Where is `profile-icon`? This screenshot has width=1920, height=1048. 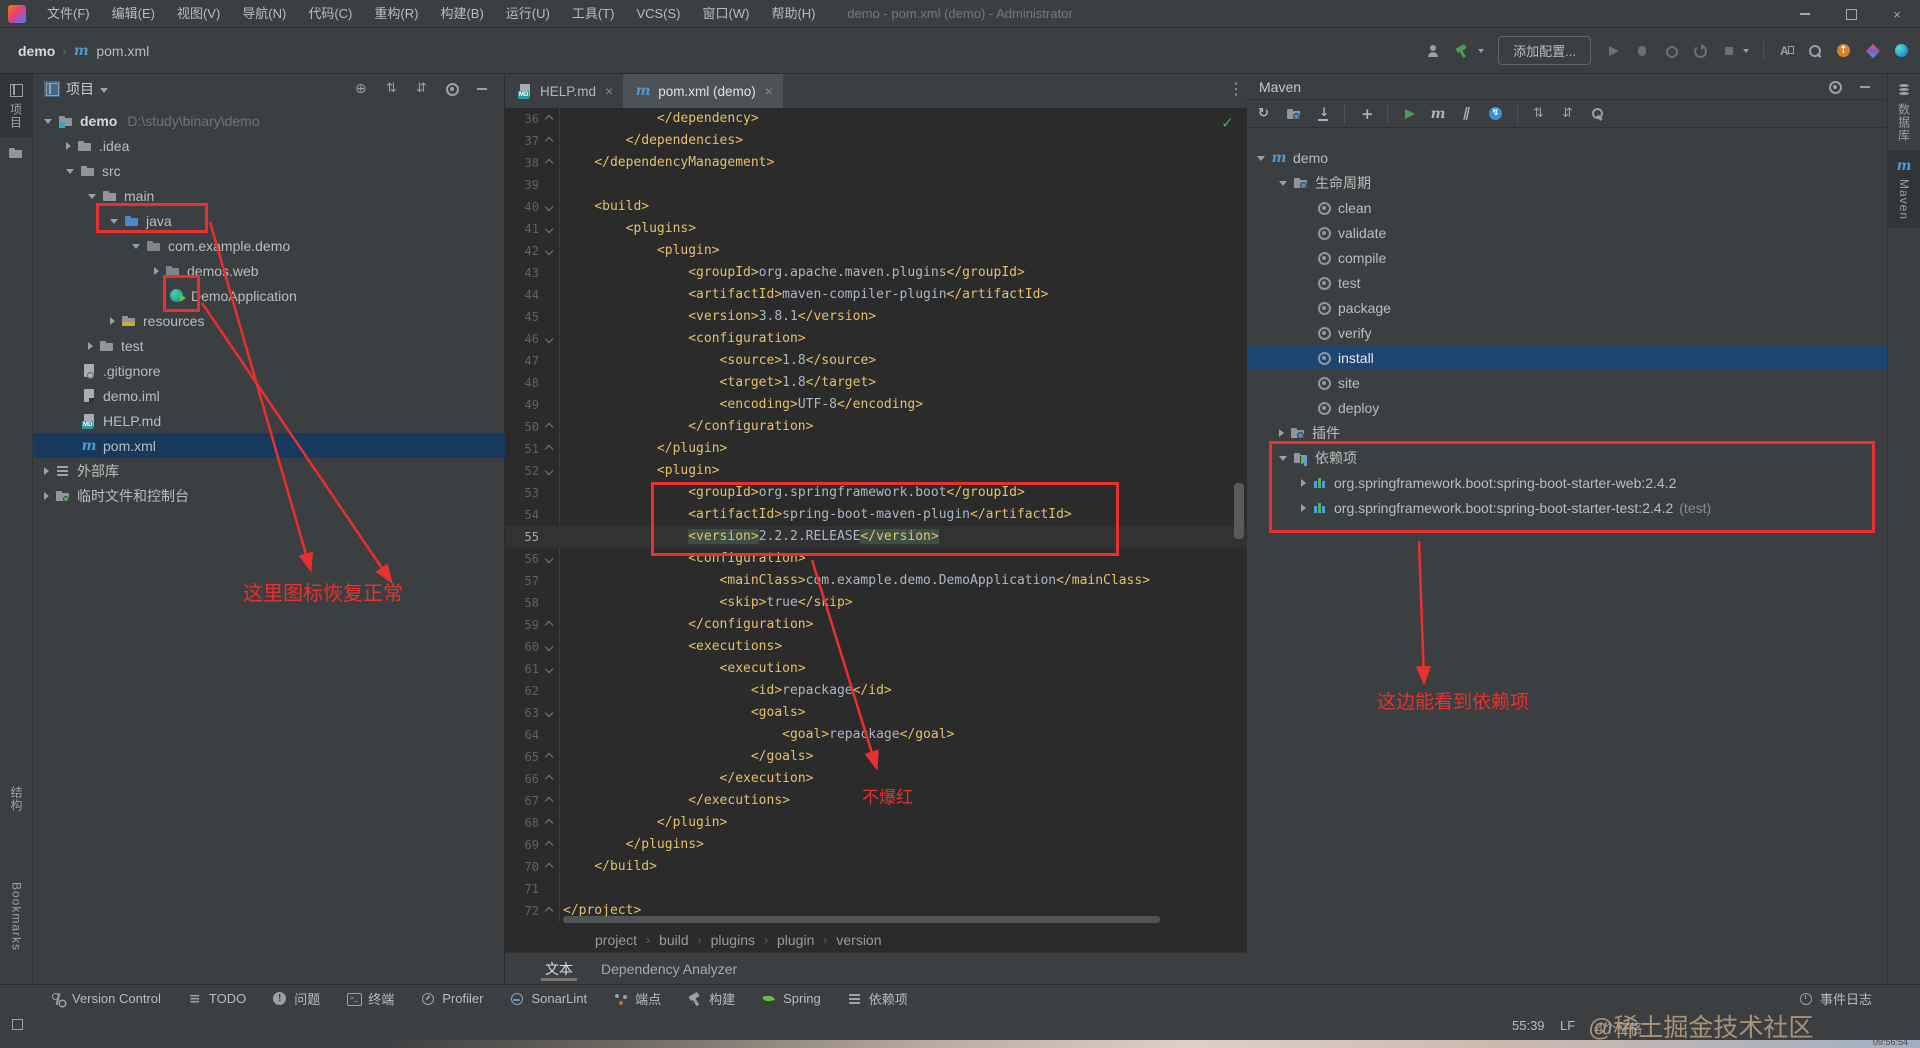
profile-icon is located at coordinates (1671, 51).